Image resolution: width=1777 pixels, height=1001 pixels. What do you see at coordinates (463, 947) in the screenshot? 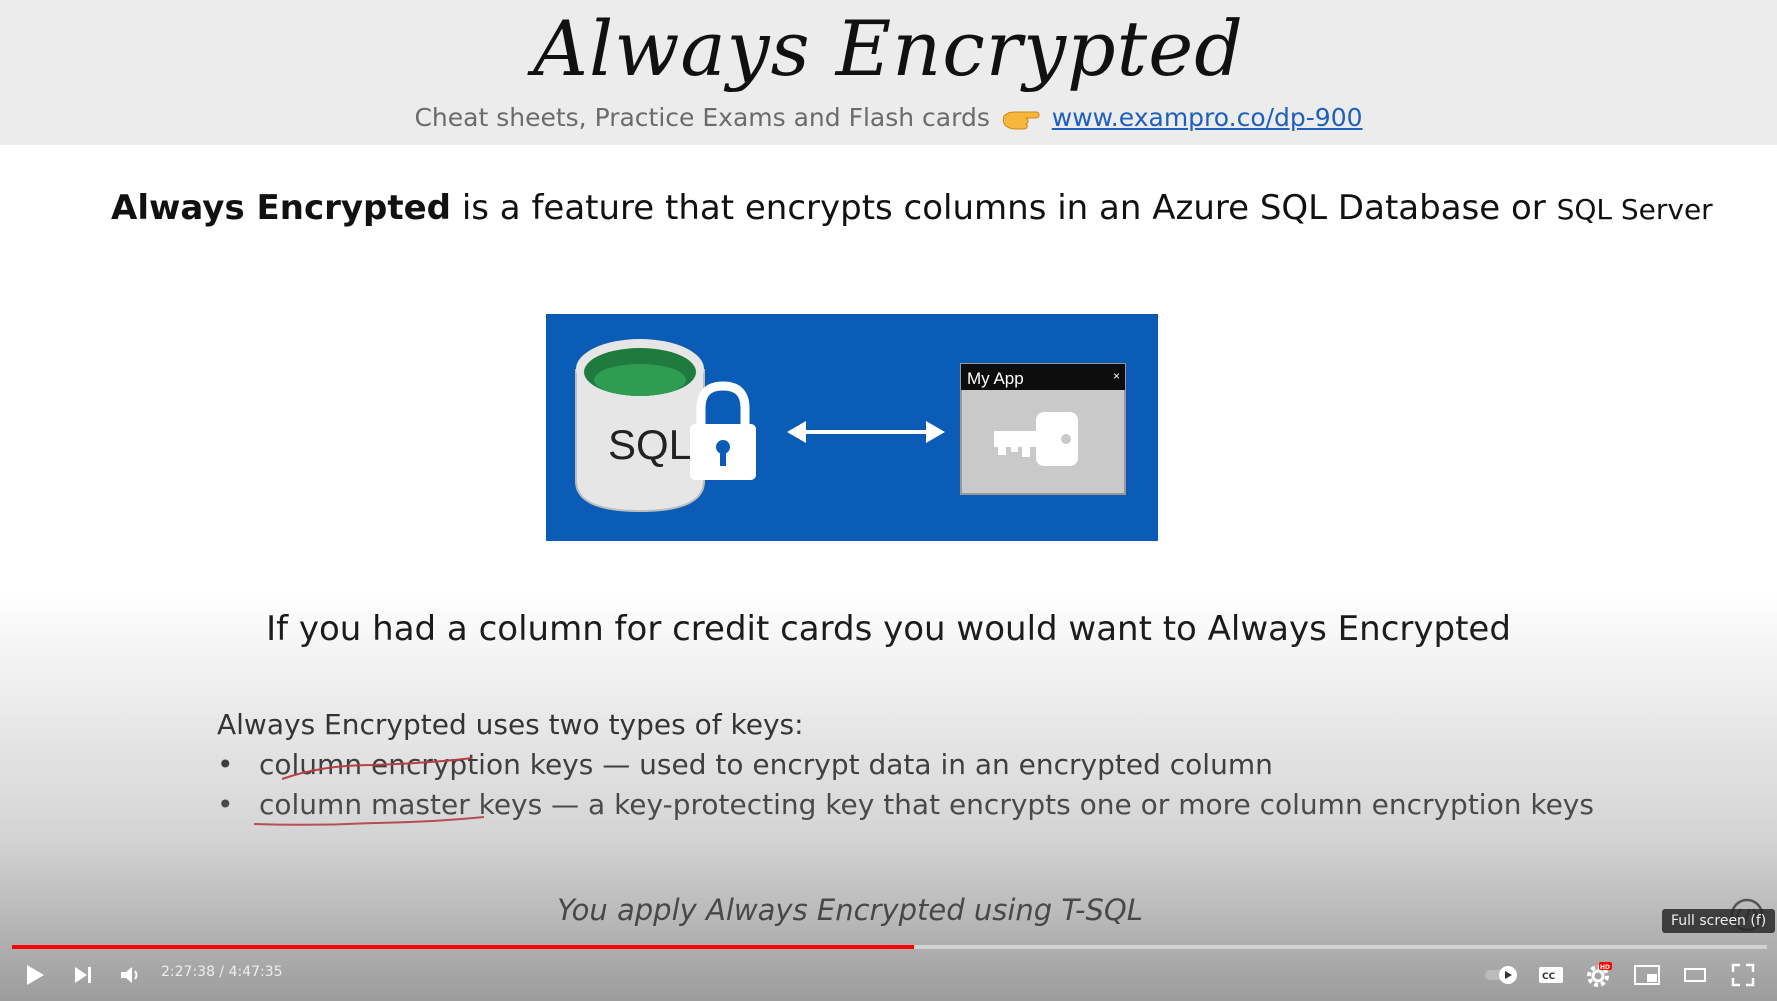
I see `progress-fill` at bounding box center [463, 947].